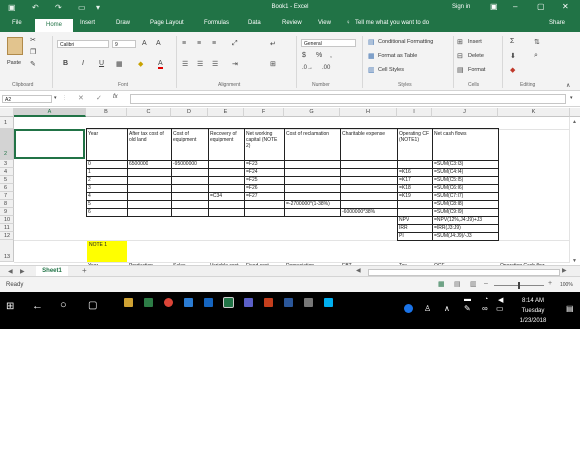 This screenshot has height=450, width=580. I want to click on cell-b13: NOTE 1, so click(107, 251).